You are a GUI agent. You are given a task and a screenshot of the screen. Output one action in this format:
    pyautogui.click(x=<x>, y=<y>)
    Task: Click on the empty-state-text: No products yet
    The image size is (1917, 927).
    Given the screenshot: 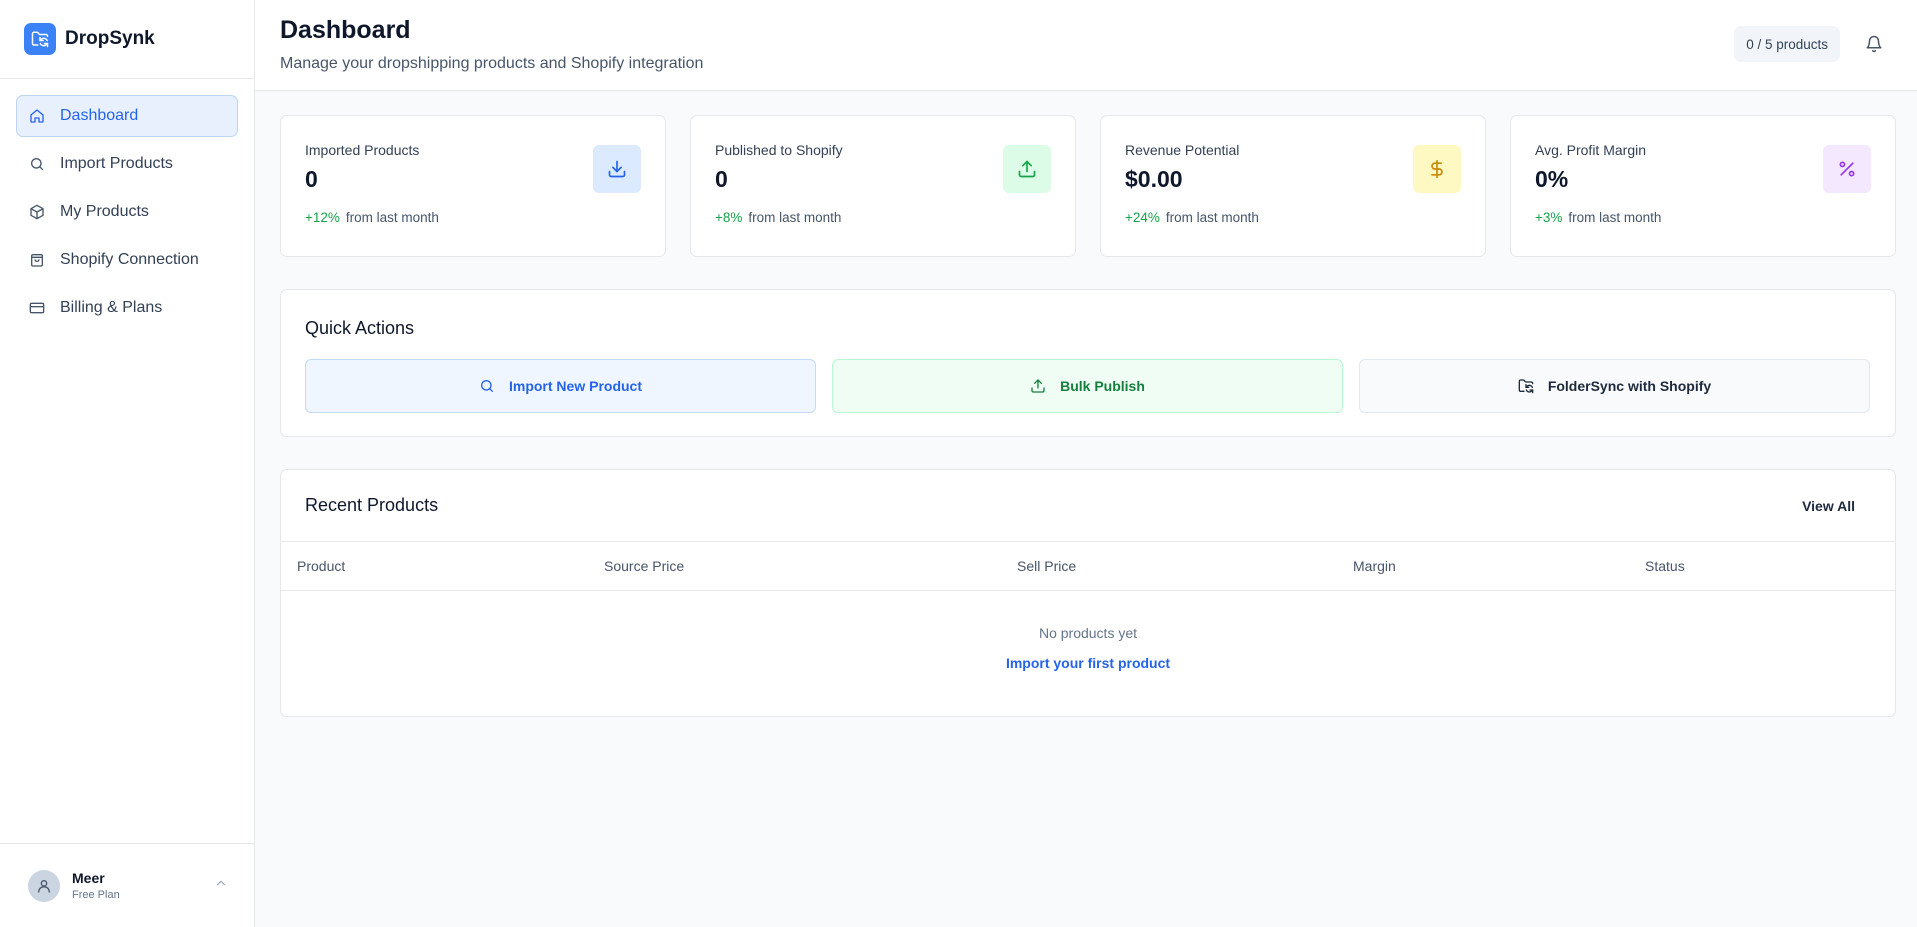 What is the action you would take?
    pyautogui.click(x=1088, y=633)
    